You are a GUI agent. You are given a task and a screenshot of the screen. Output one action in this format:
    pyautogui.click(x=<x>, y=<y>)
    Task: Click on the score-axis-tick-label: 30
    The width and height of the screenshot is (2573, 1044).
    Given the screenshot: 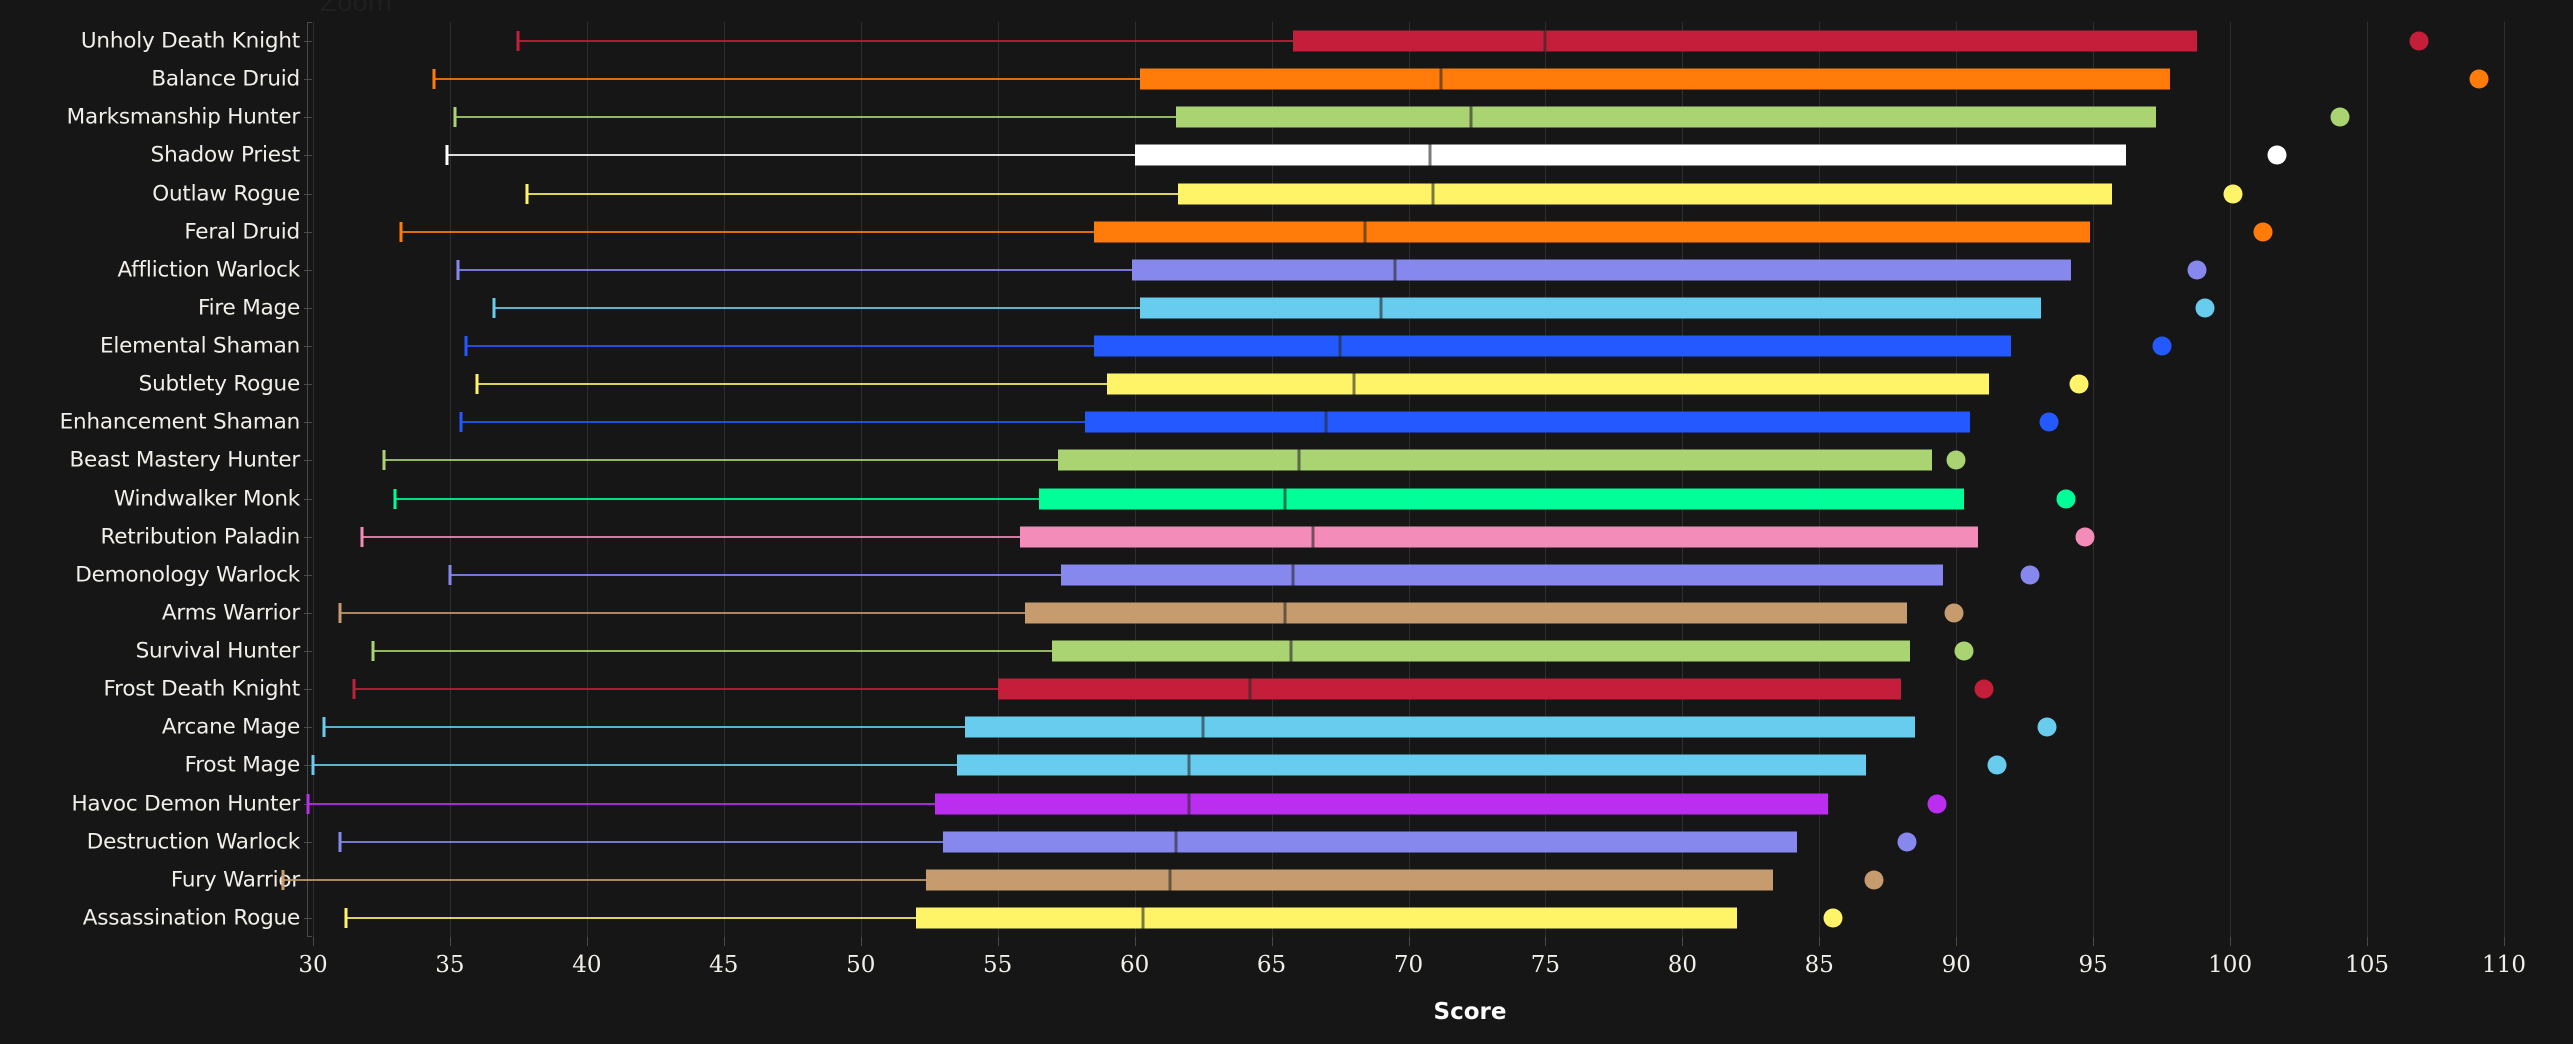 What is the action you would take?
    pyautogui.click(x=313, y=965)
    